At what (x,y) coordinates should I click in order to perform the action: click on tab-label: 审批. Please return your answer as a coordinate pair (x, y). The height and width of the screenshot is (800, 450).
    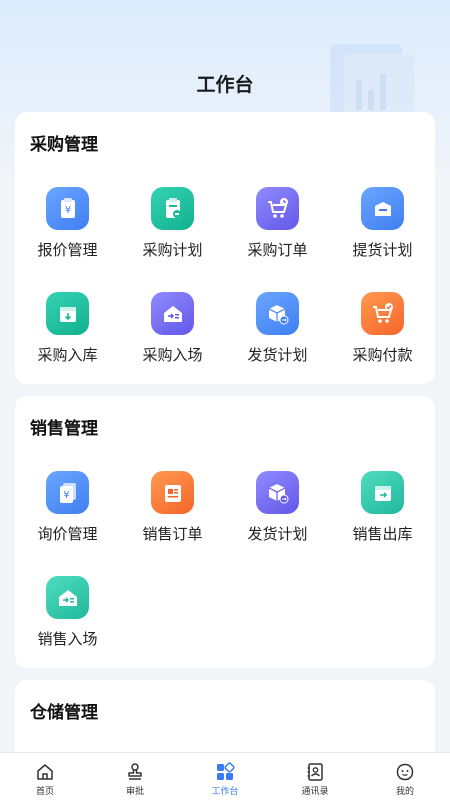
    Looking at the image, I should click on (134, 792).